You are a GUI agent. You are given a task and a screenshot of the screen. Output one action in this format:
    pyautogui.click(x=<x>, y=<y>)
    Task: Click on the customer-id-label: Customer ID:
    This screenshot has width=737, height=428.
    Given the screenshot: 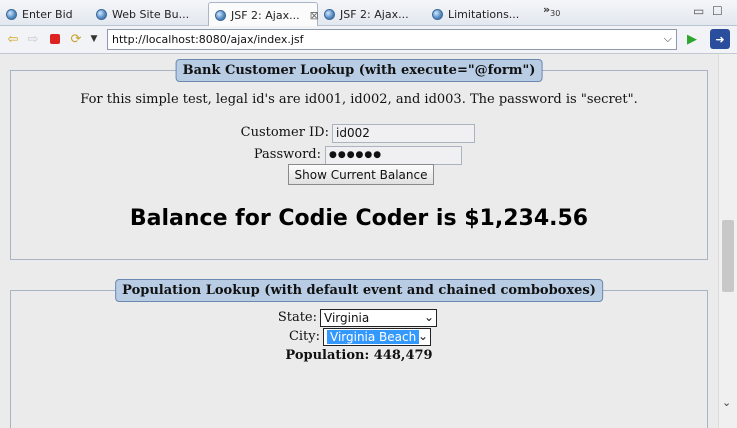 What is the action you would take?
    pyautogui.click(x=284, y=132)
    